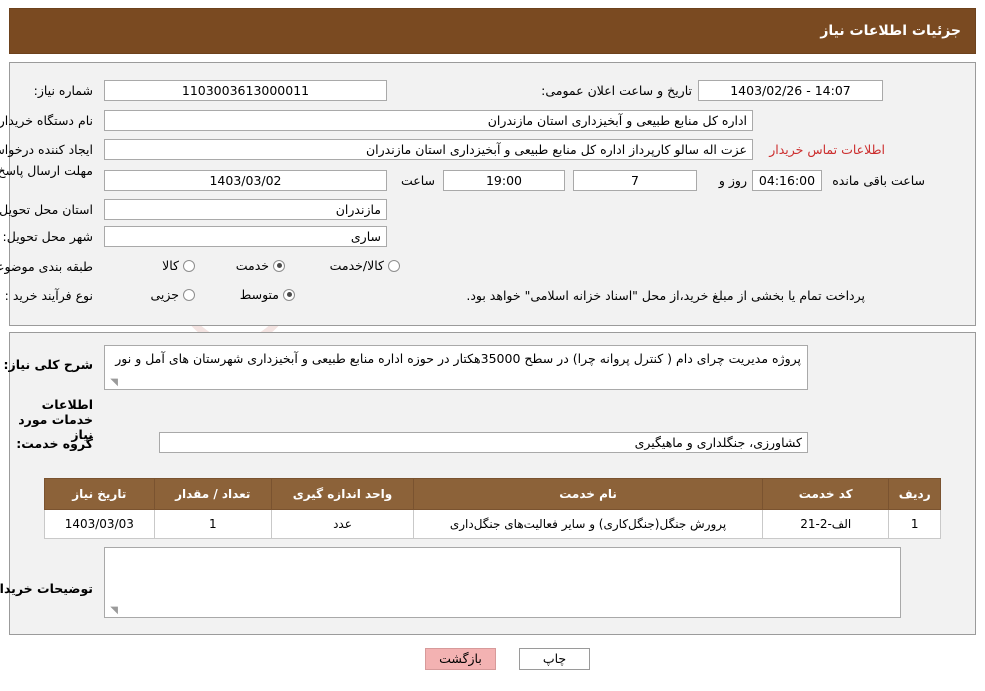 This screenshot has width=985, height=691. What do you see at coordinates (46, 209) in the screenshot?
I see `province-label: استان محل تحویل:` at bounding box center [46, 209].